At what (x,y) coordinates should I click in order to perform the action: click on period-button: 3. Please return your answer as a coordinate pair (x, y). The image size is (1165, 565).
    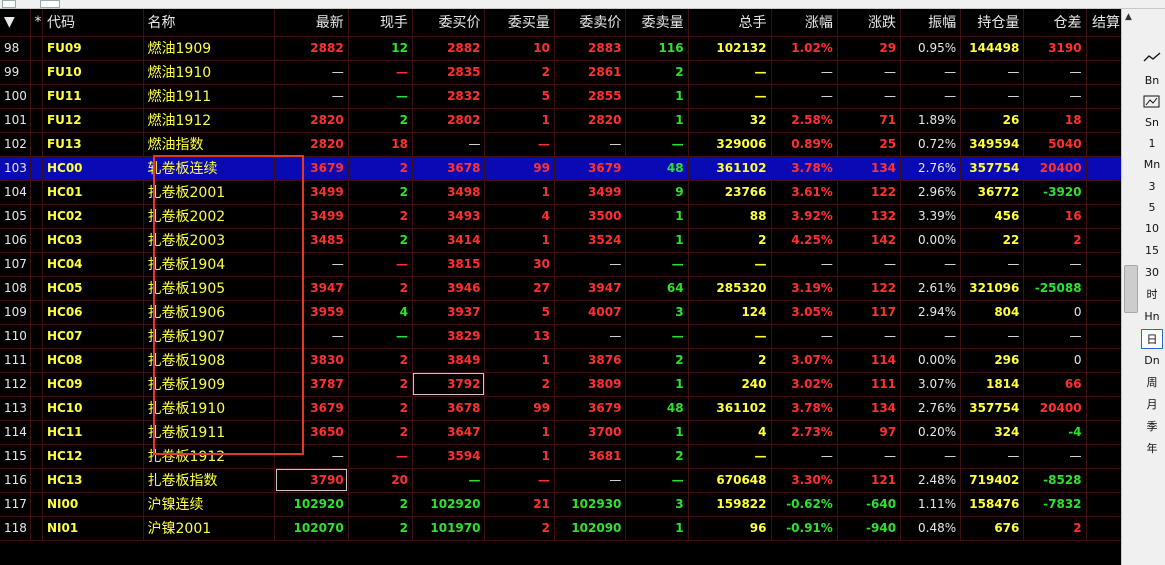
    Looking at the image, I should click on (1152, 187).